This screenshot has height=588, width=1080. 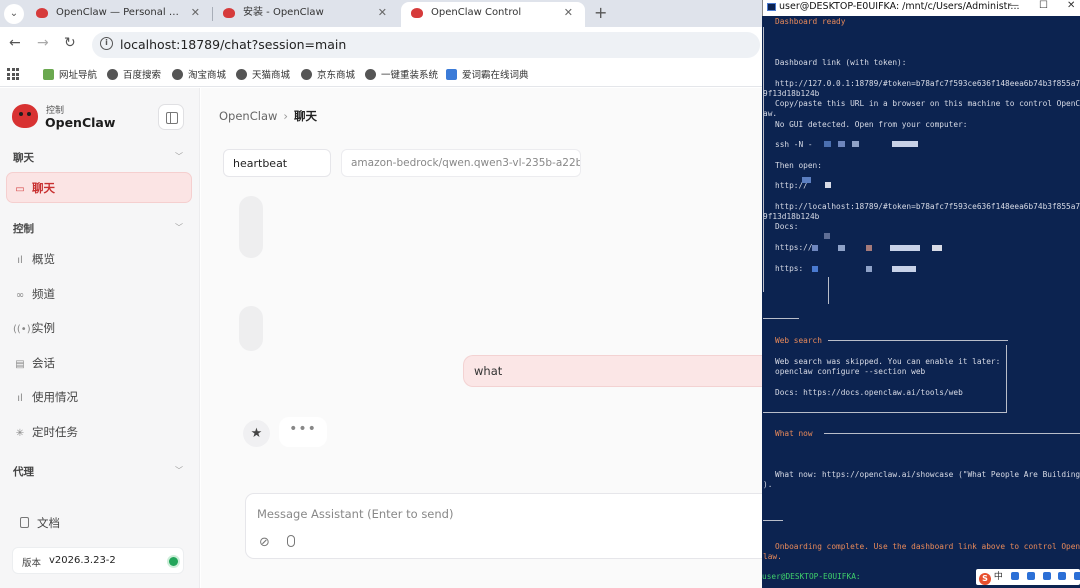 What do you see at coordinates (233, 44) in the screenshot?
I see `url-text: localhost:18789/chat?session=main` at bounding box center [233, 44].